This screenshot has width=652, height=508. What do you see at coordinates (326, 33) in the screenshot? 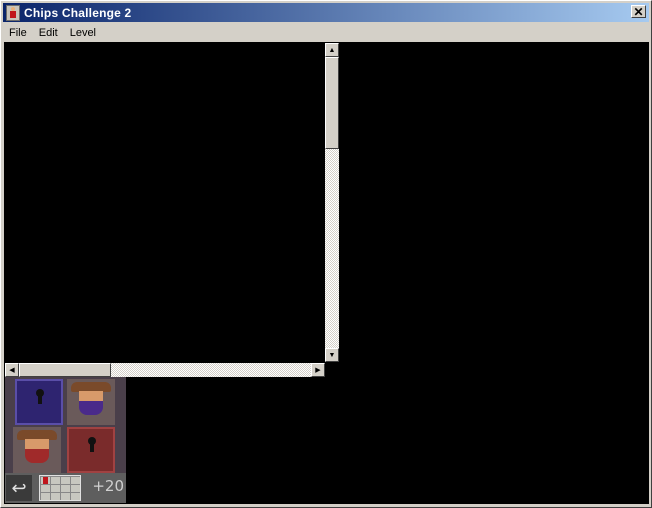
I see `menu-bar: File Edit Level` at bounding box center [326, 33].